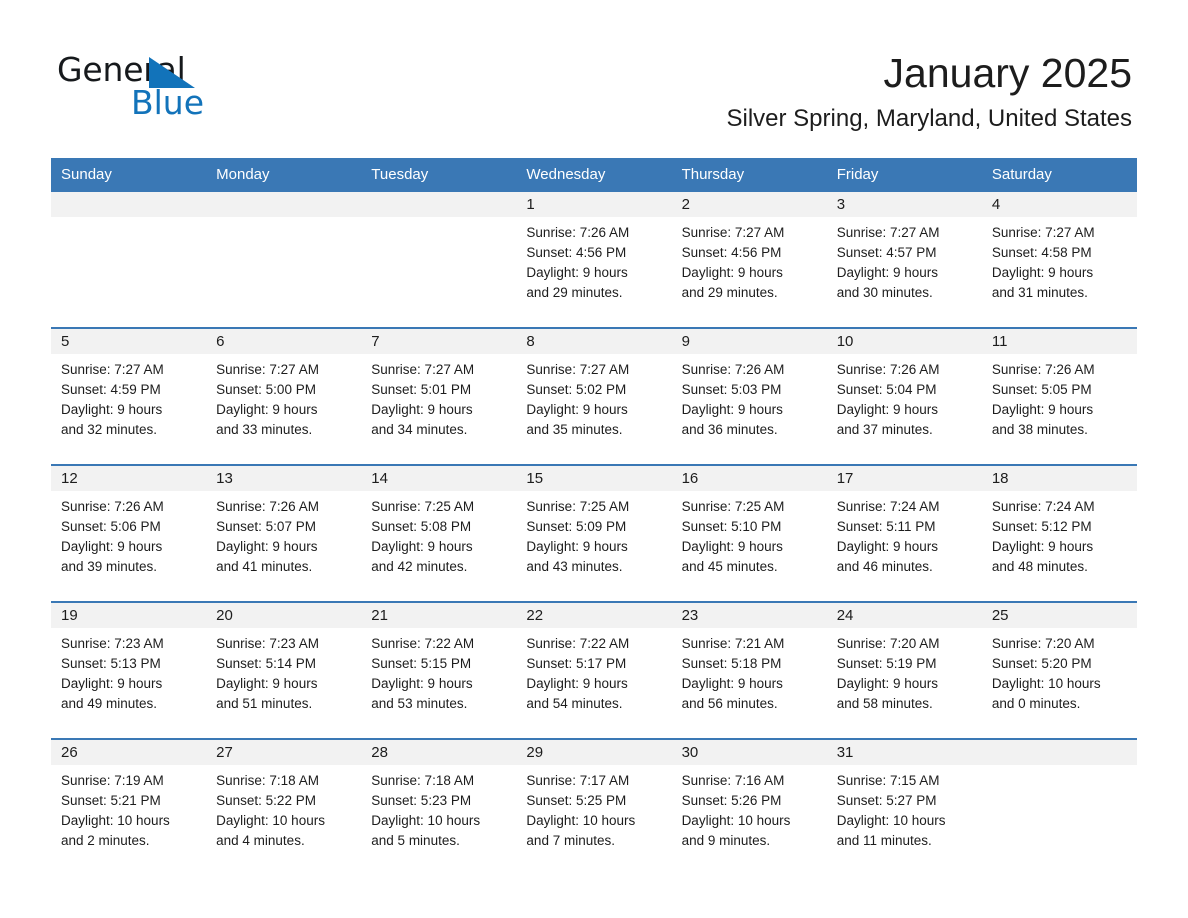  I want to click on daylight-text-line2: and 43 minutes., so click(574, 566).